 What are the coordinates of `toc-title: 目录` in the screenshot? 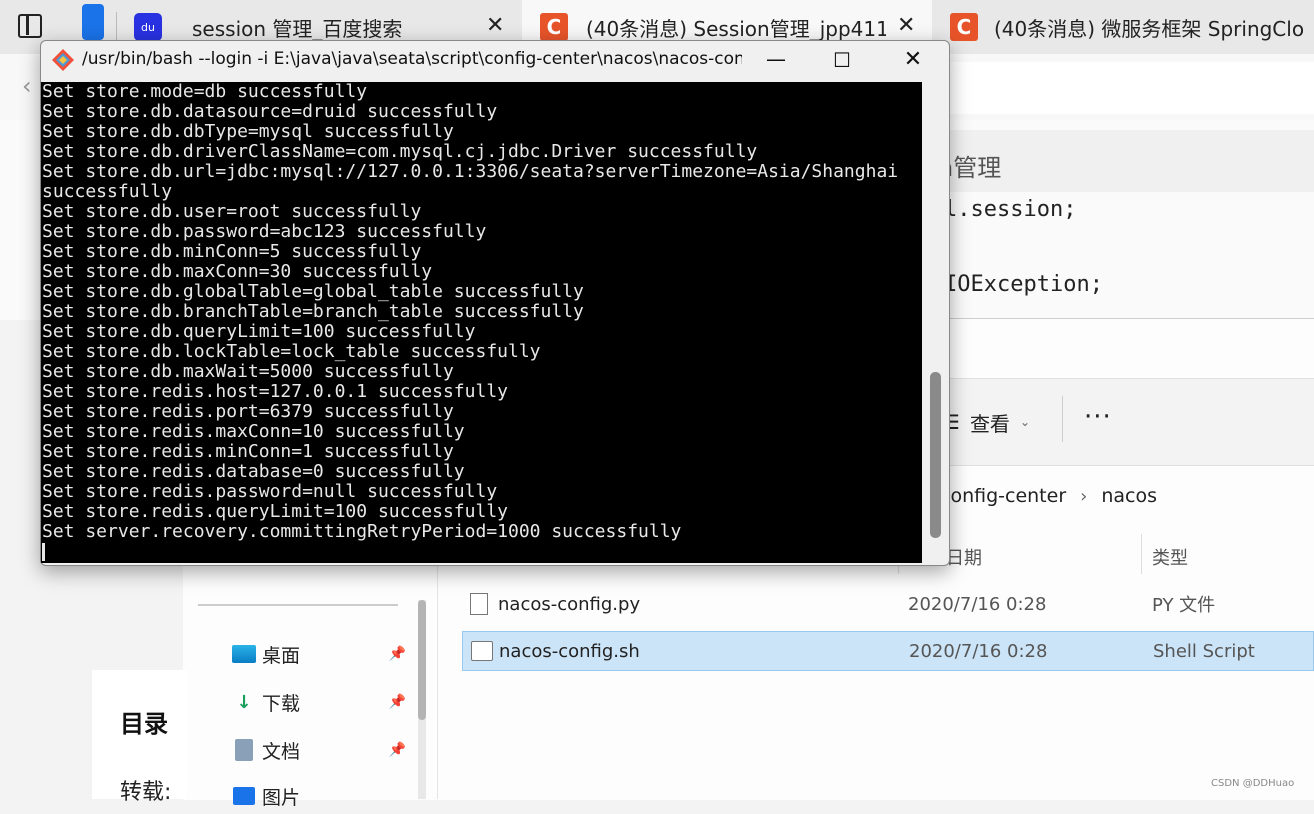 It's located at (144, 724).